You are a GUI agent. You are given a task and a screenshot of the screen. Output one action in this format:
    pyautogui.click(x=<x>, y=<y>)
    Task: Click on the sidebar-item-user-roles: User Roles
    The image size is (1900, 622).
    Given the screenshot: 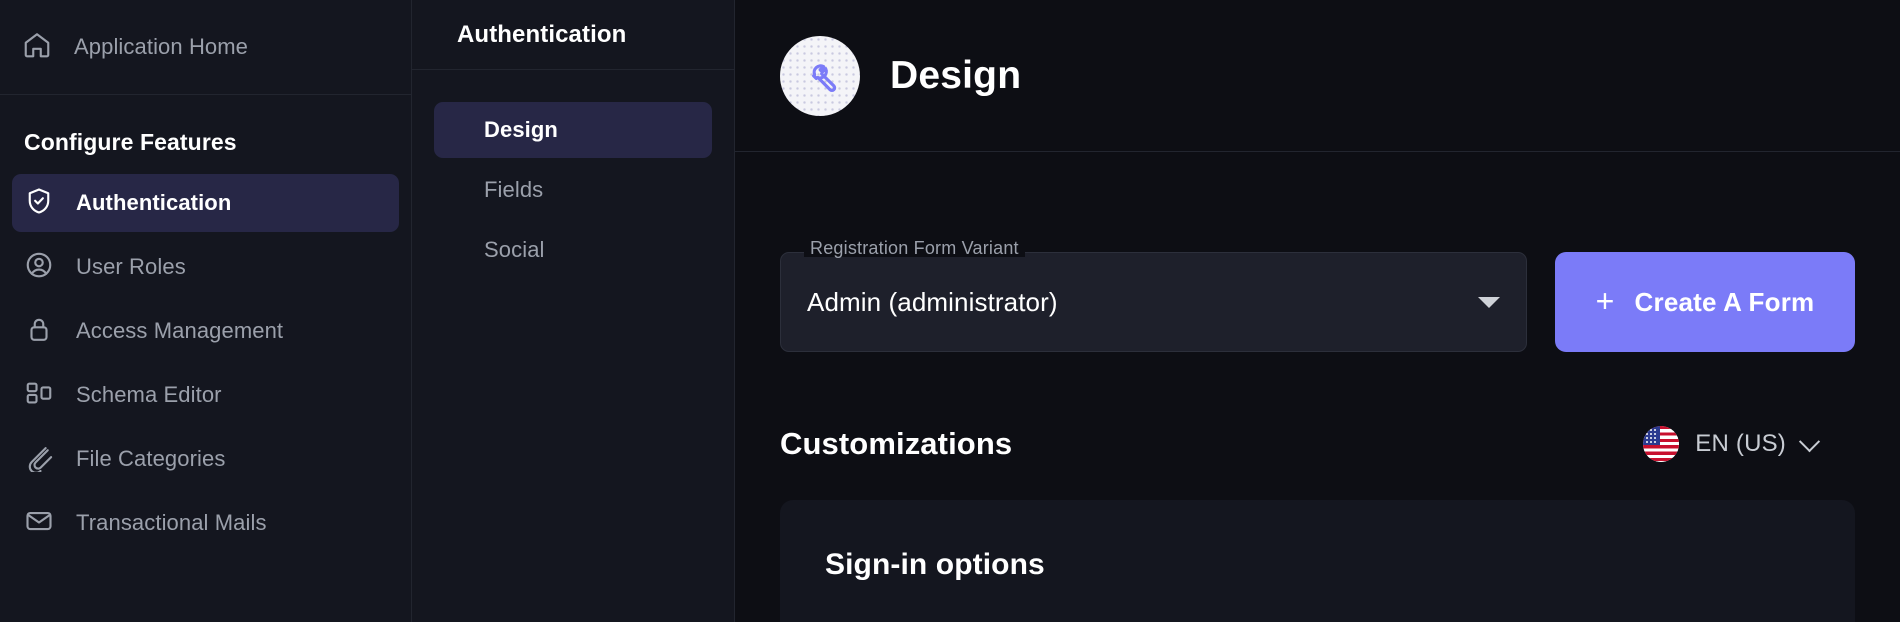 What is the action you would take?
    pyautogui.click(x=205, y=267)
    